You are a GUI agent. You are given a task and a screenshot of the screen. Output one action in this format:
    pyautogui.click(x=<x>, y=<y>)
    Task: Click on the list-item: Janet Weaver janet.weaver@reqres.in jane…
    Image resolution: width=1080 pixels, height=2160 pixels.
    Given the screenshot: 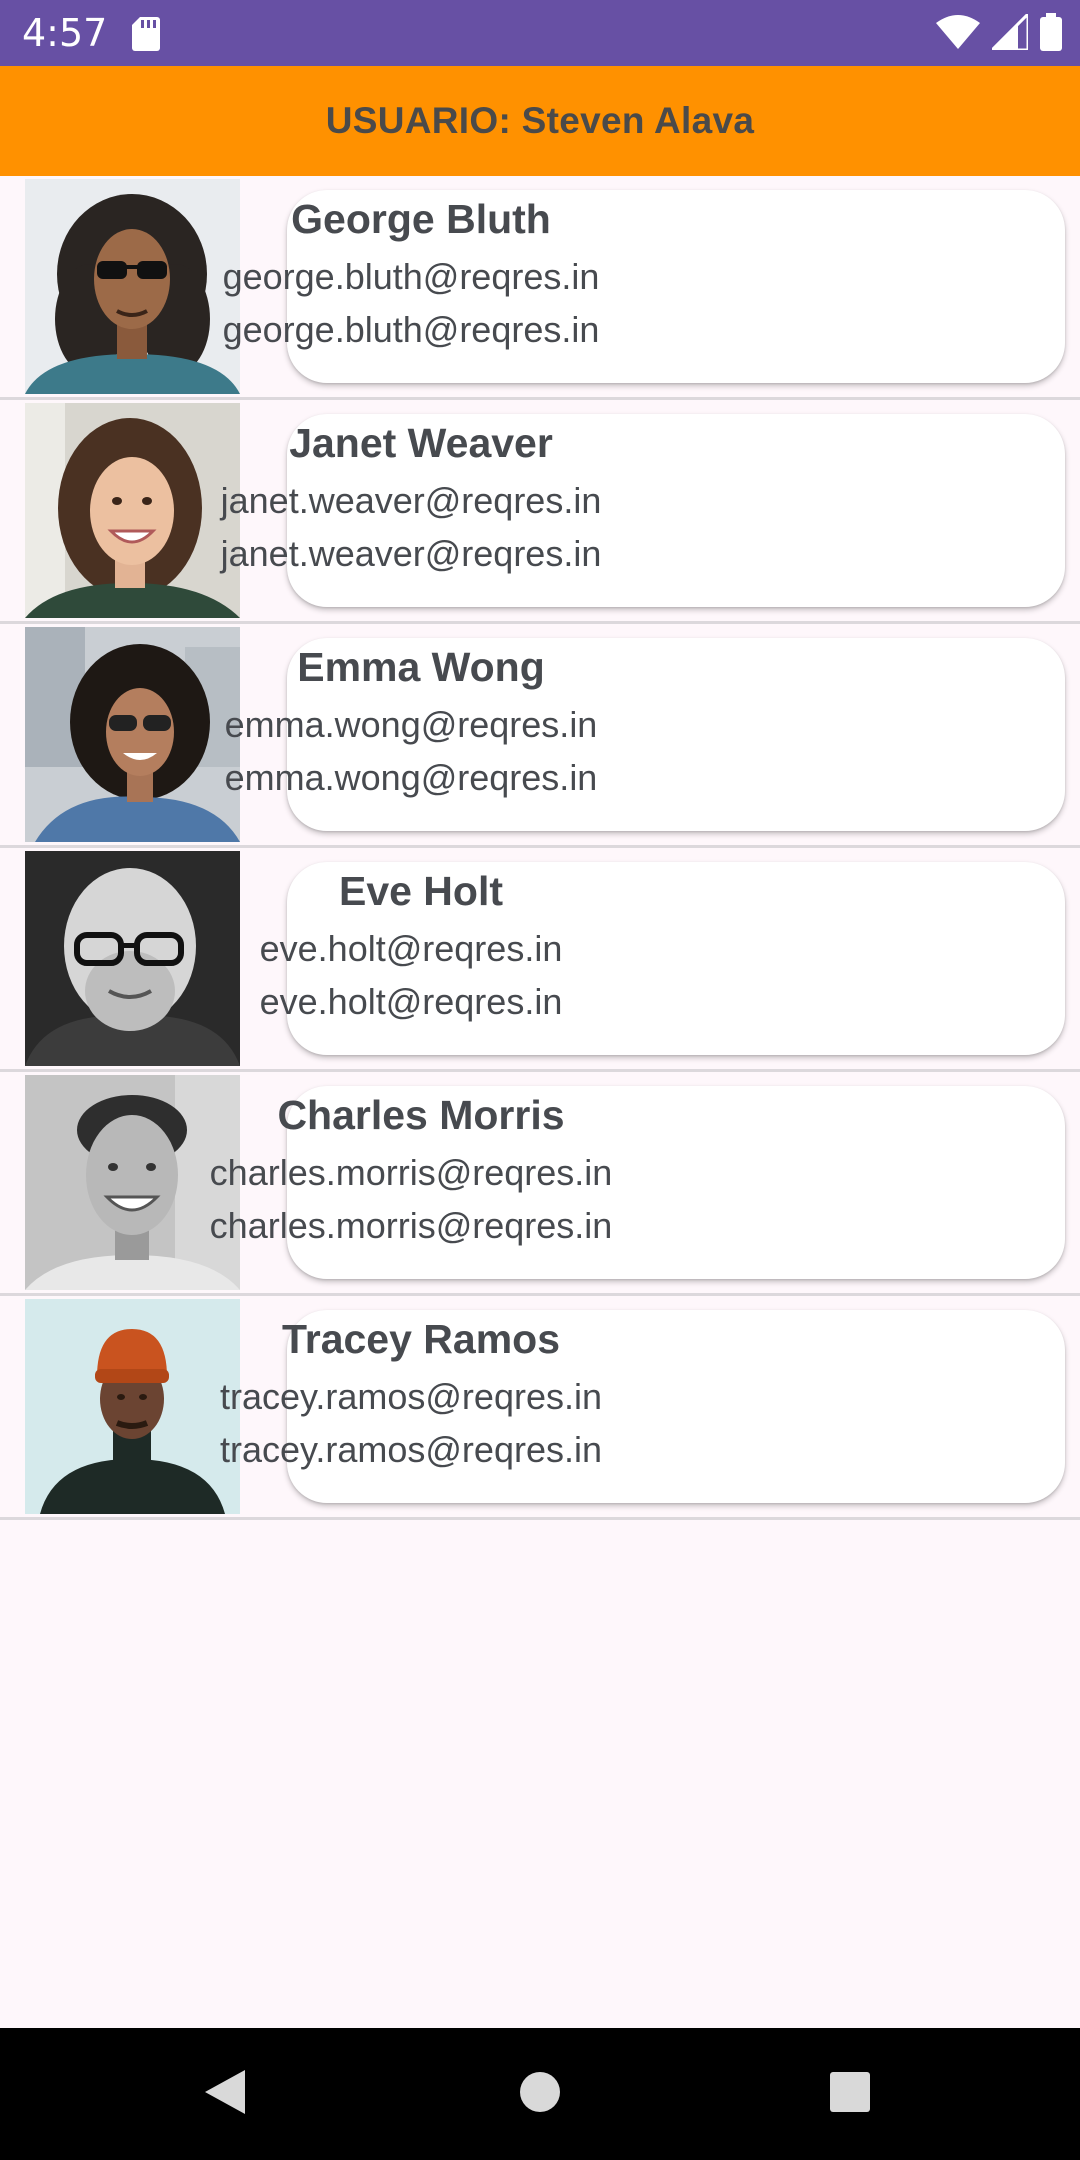 What is the action you would take?
    pyautogui.click(x=540, y=512)
    